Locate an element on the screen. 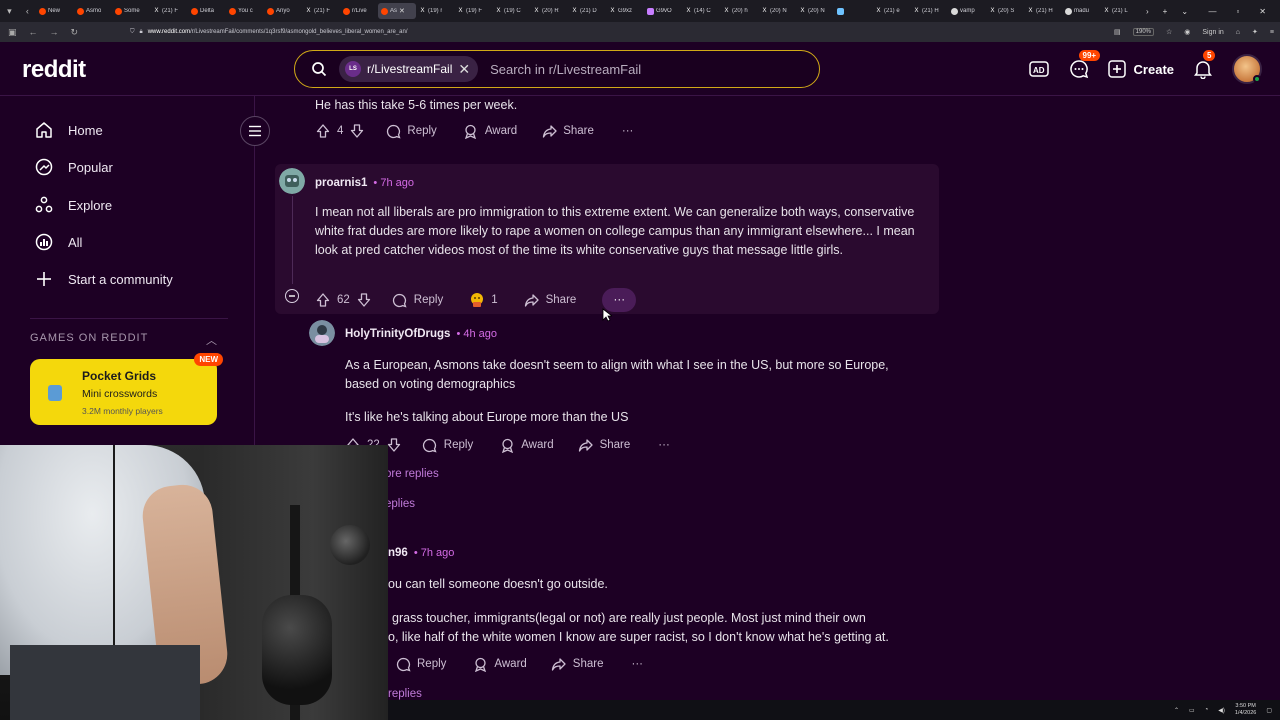 The height and width of the screenshot is (720, 1280). minimize-icon: — is located at coordinates (1212, 11).